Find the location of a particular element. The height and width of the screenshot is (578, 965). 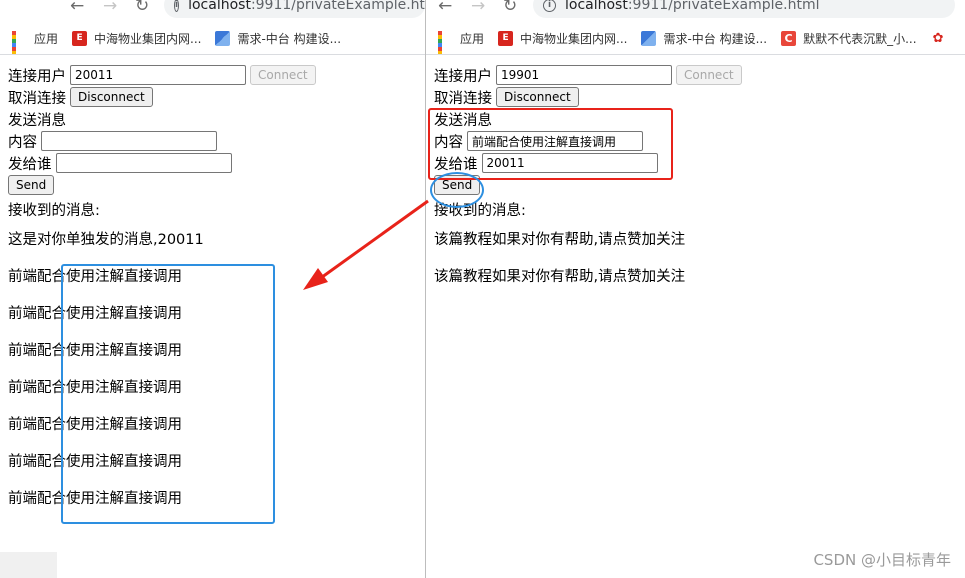

bookmark-item-4: ✿ is located at coordinates (942, 38).